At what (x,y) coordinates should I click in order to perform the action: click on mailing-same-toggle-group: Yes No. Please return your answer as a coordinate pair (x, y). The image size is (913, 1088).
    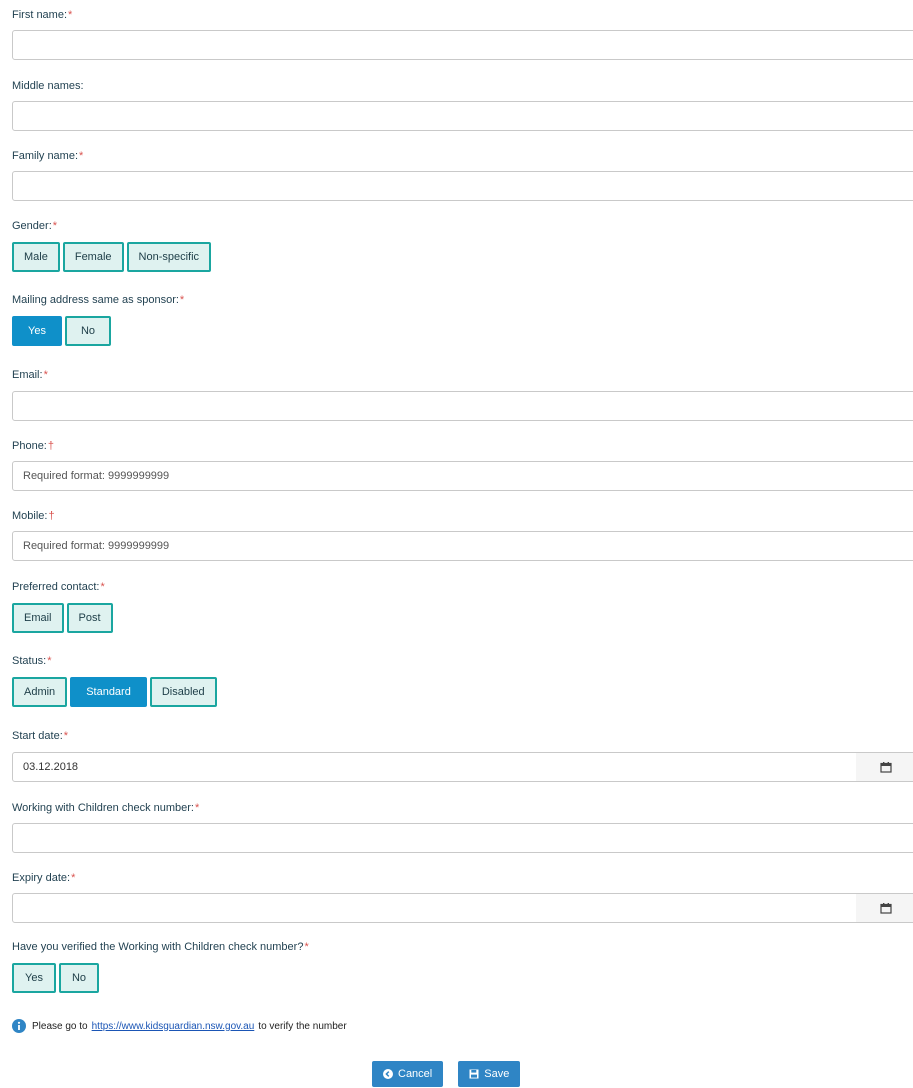
    Looking at the image, I should click on (62, 331).